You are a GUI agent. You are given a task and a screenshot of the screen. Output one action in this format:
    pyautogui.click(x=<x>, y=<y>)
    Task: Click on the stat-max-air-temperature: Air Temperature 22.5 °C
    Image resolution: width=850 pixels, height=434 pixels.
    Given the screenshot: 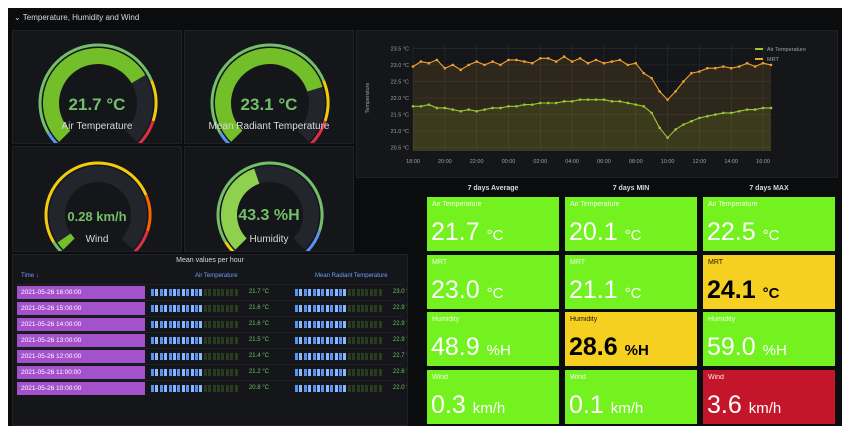 What is the action you would take?
    pyautogui.click(x=769, y=224)
    